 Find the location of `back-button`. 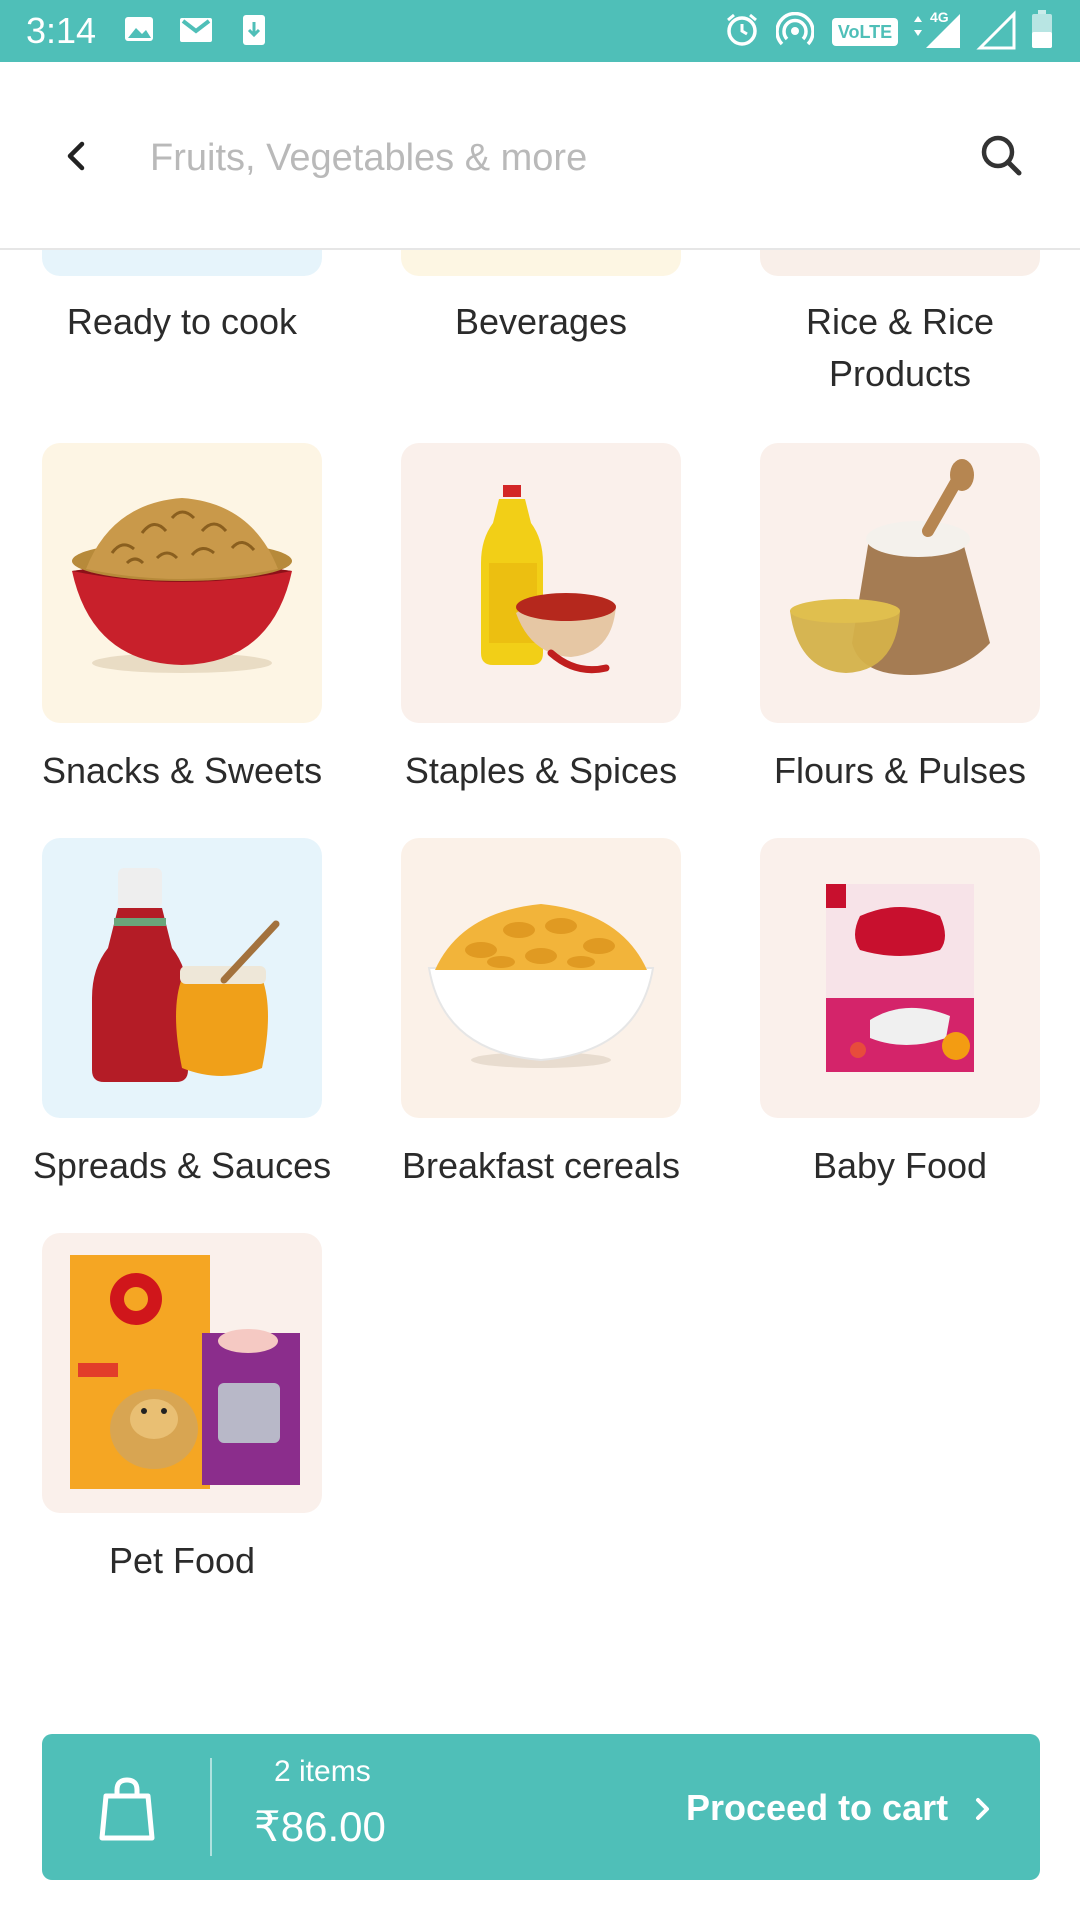

back-button is located at coordinates (78, 156).